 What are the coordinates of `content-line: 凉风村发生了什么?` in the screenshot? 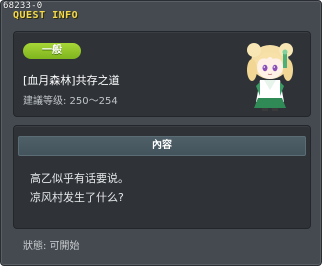 It's located at (77, 197).